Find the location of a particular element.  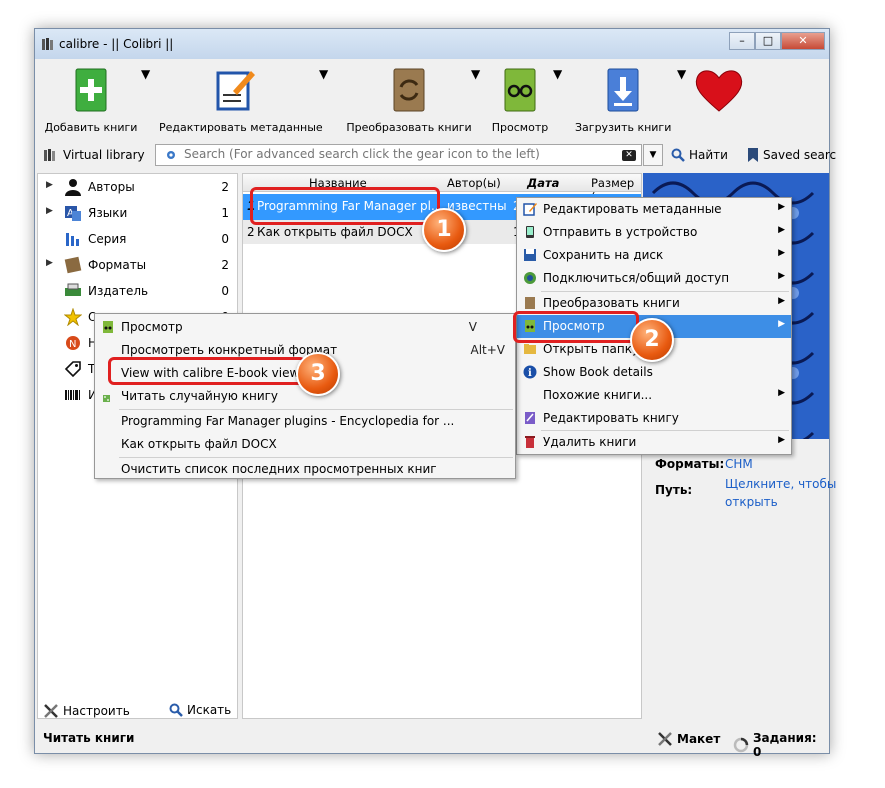

tree-item-series: Серия 0 is located at coordinates (137, 239).